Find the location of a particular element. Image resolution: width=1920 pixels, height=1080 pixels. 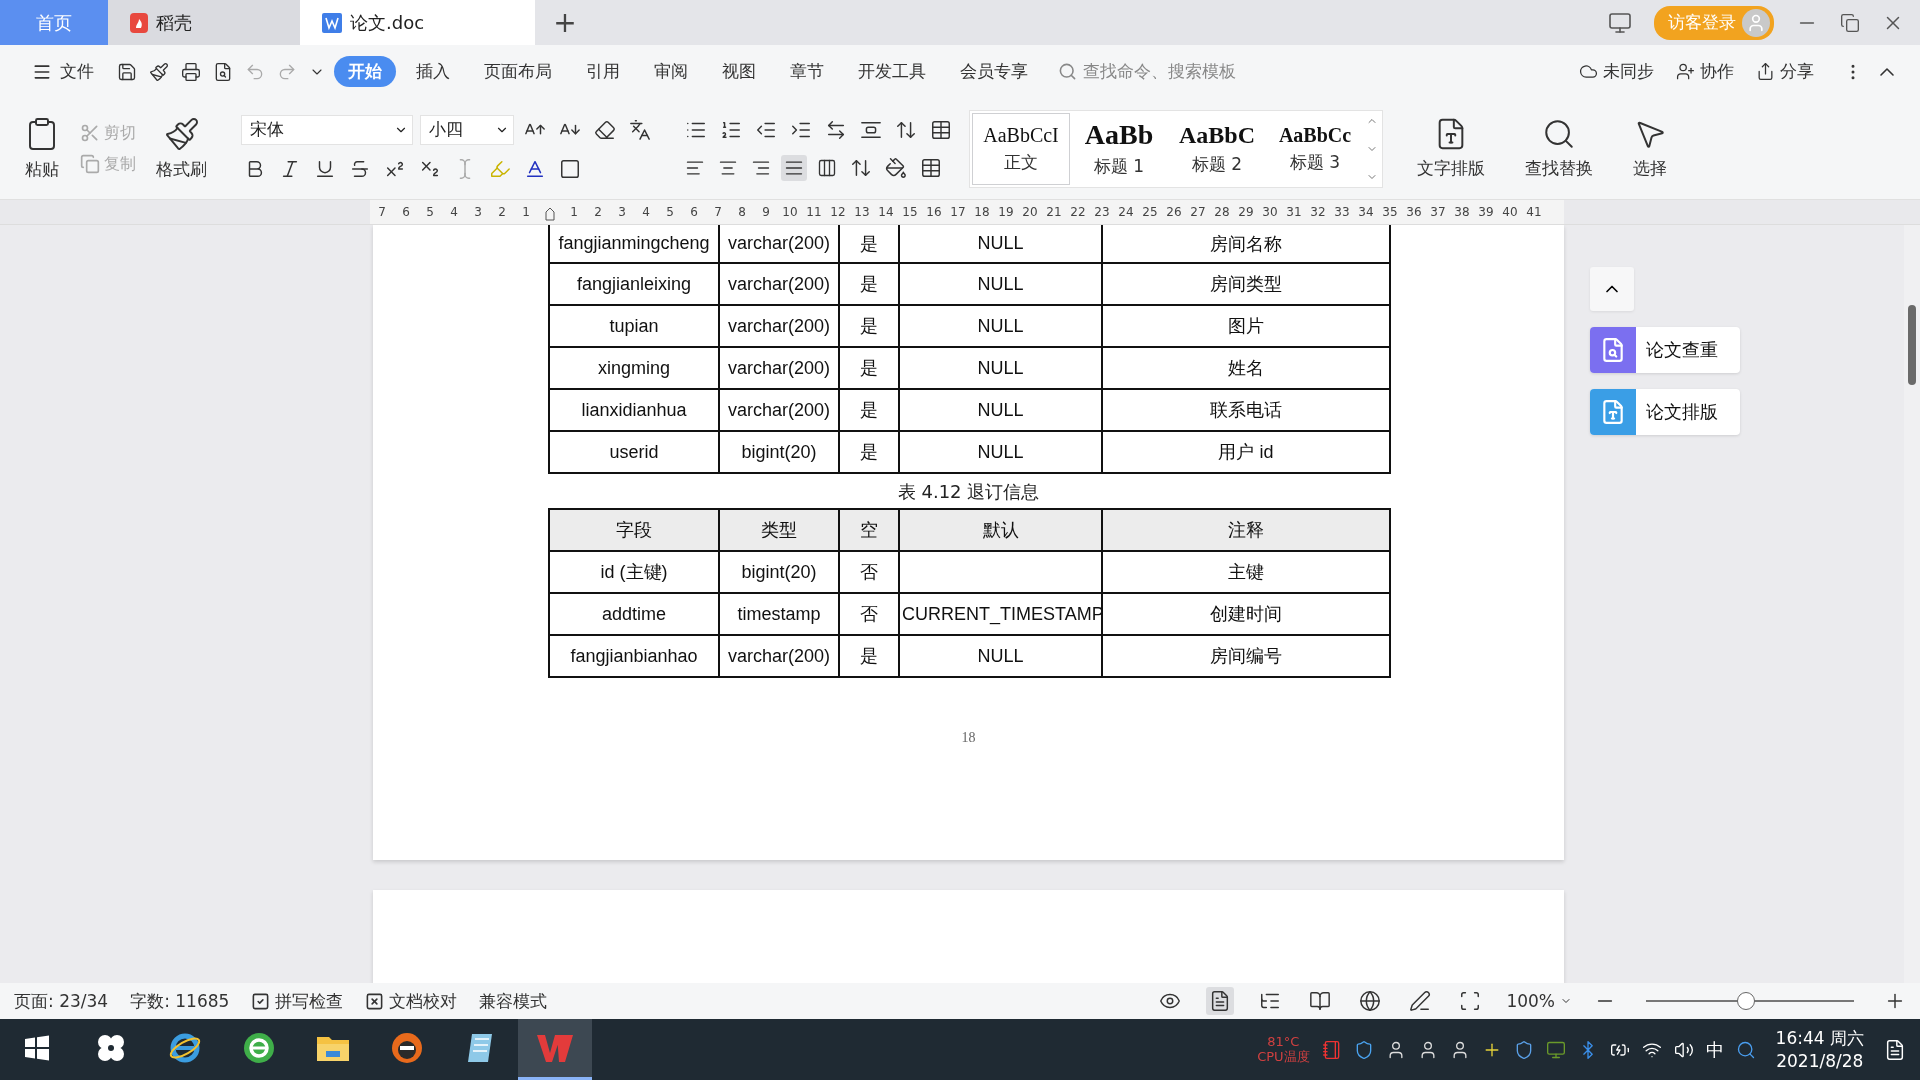

new-tab-button: + is located at coordinates (565, 22).